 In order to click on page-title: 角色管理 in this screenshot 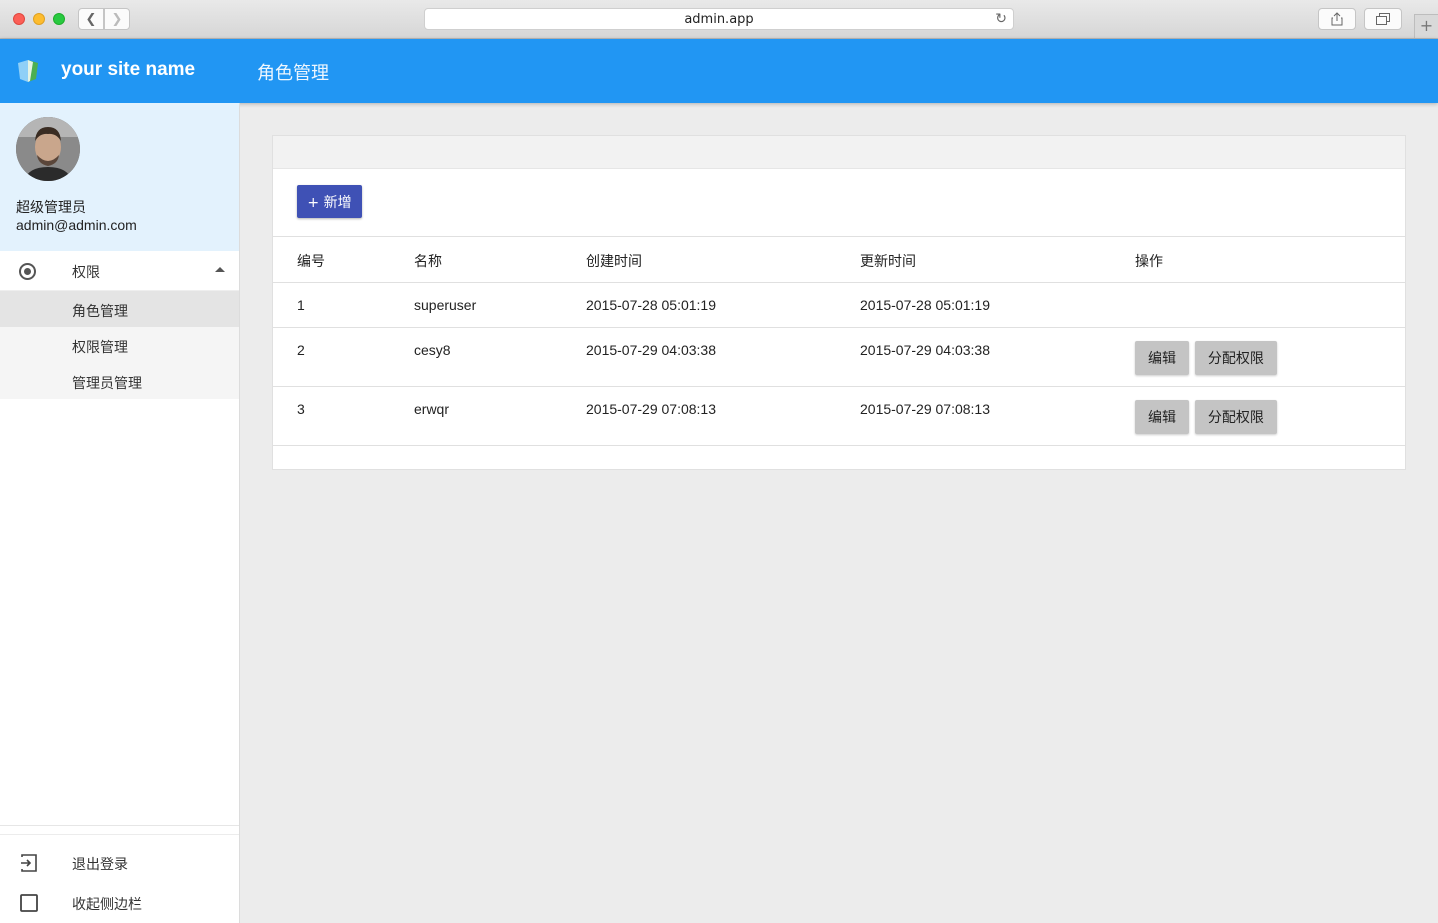, I will do `click(293, 73)`.